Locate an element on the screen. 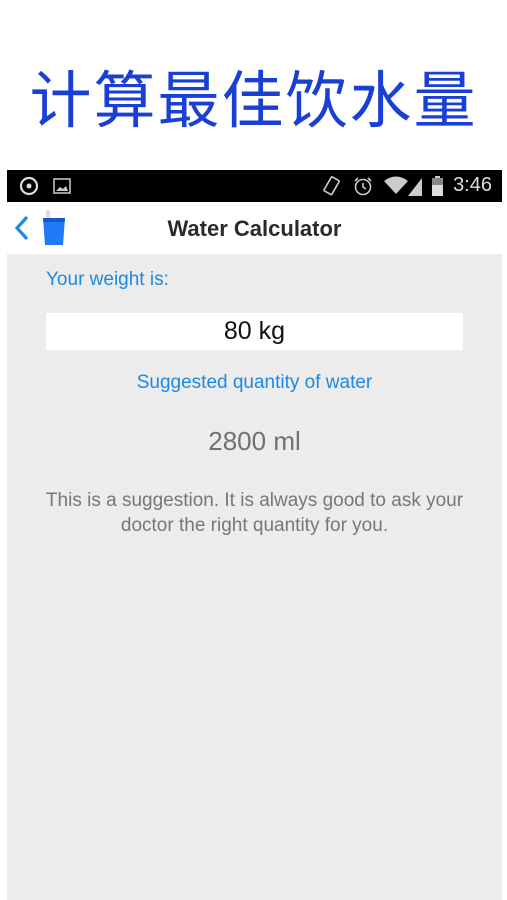 The image size is (507, 900). alarm-icon is located at coordinates (363, 185).